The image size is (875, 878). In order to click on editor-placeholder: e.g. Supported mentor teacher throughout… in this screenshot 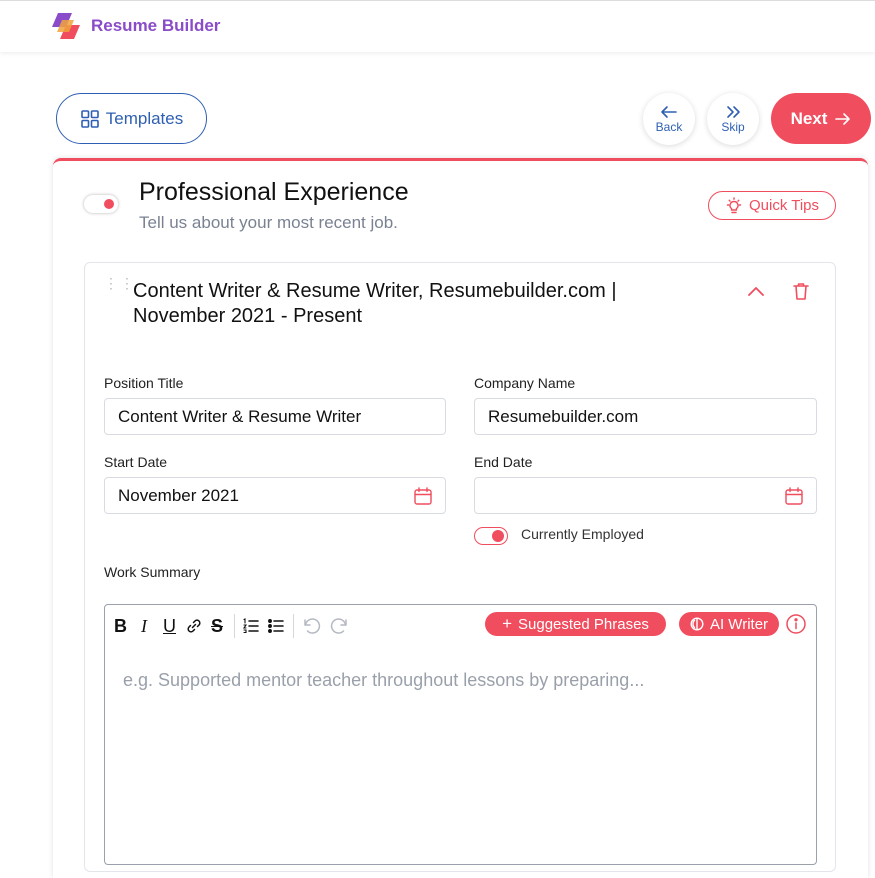, I will do `click(384, 680)`.